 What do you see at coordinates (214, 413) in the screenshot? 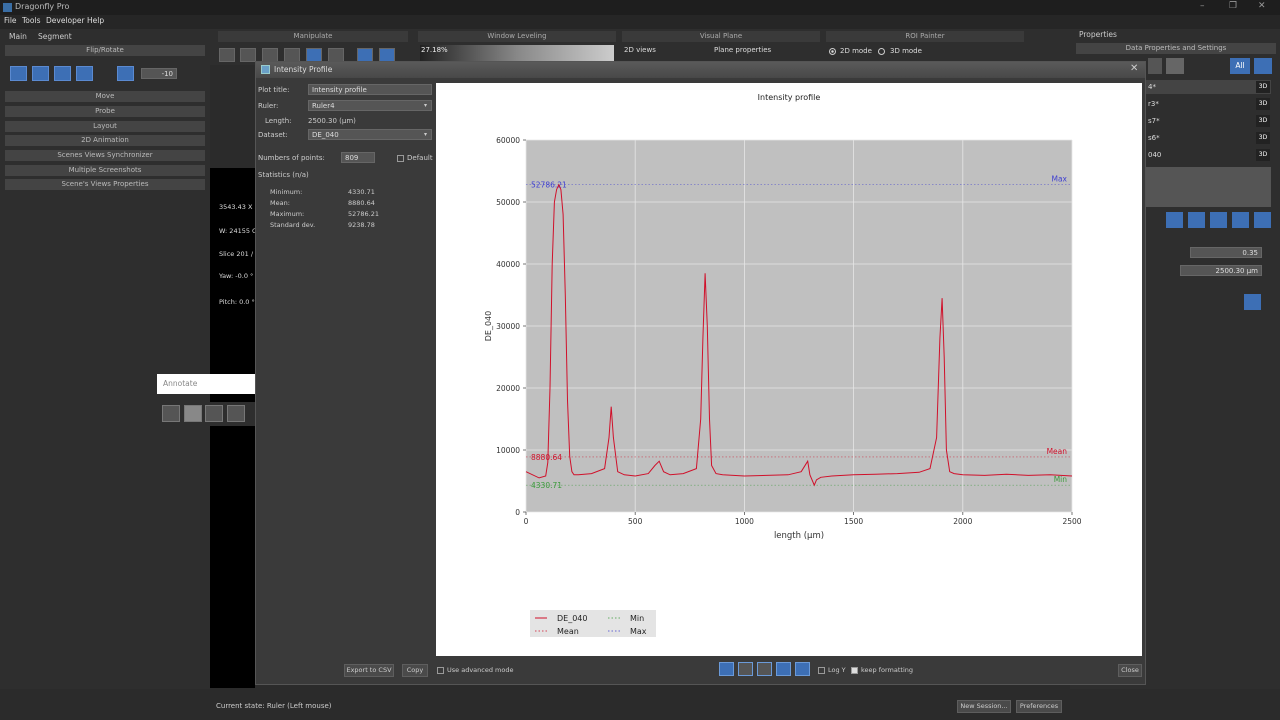
I see `angle-icon` at bounding box center [214, 413].